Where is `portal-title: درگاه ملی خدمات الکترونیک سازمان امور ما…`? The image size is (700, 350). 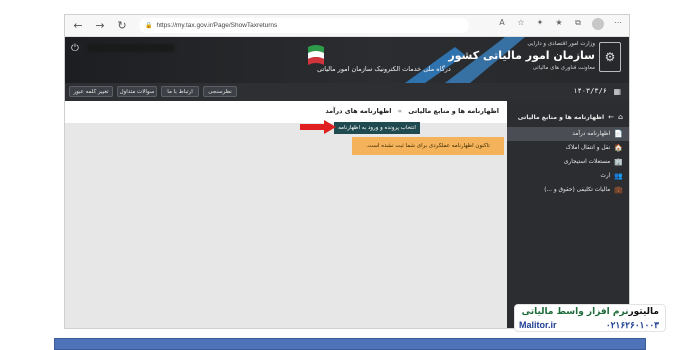 portal-title: درگاه ملی خدمات الکترونیک سازمان امور ما… is located at coordinates (384, 69).